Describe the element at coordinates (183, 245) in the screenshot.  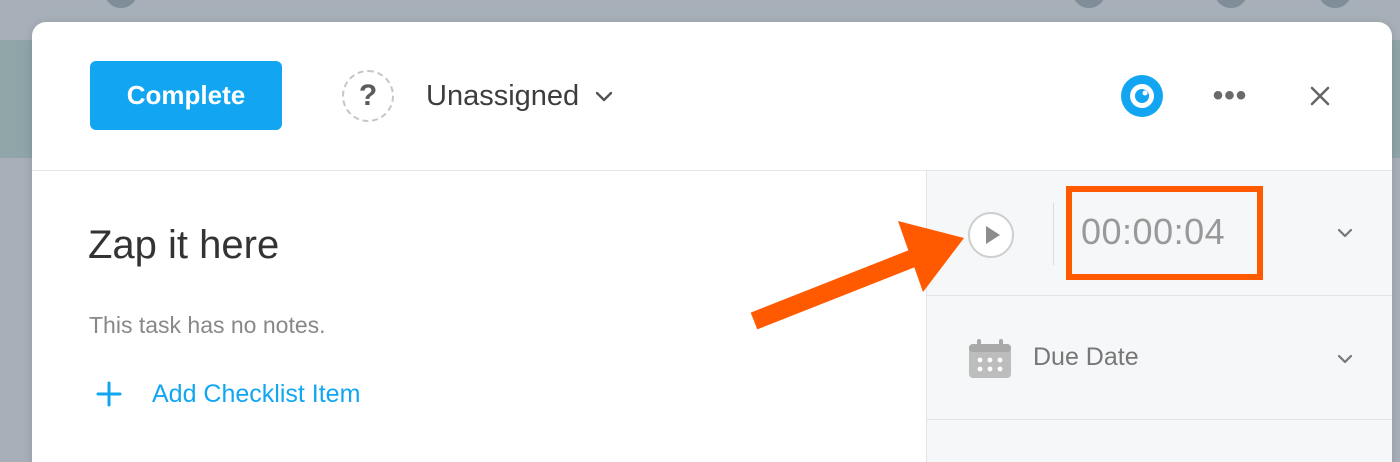
I see `task-title: Zap it here` at that location.